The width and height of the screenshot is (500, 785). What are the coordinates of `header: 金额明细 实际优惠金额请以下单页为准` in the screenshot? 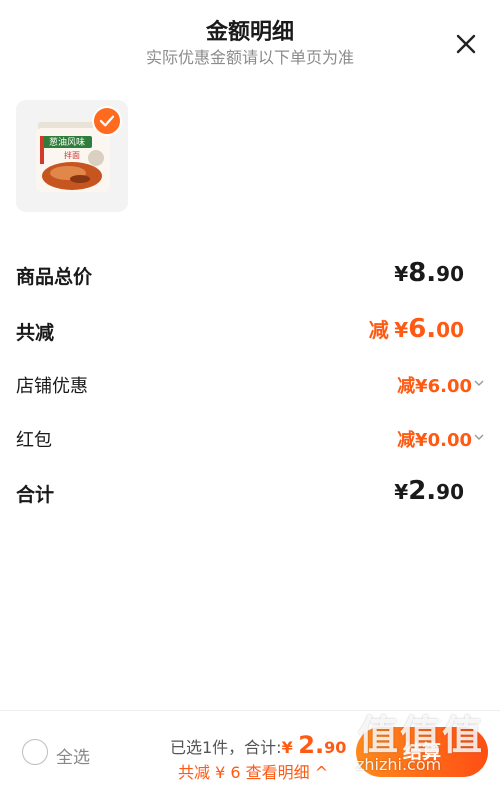 It's located at (250, 40).